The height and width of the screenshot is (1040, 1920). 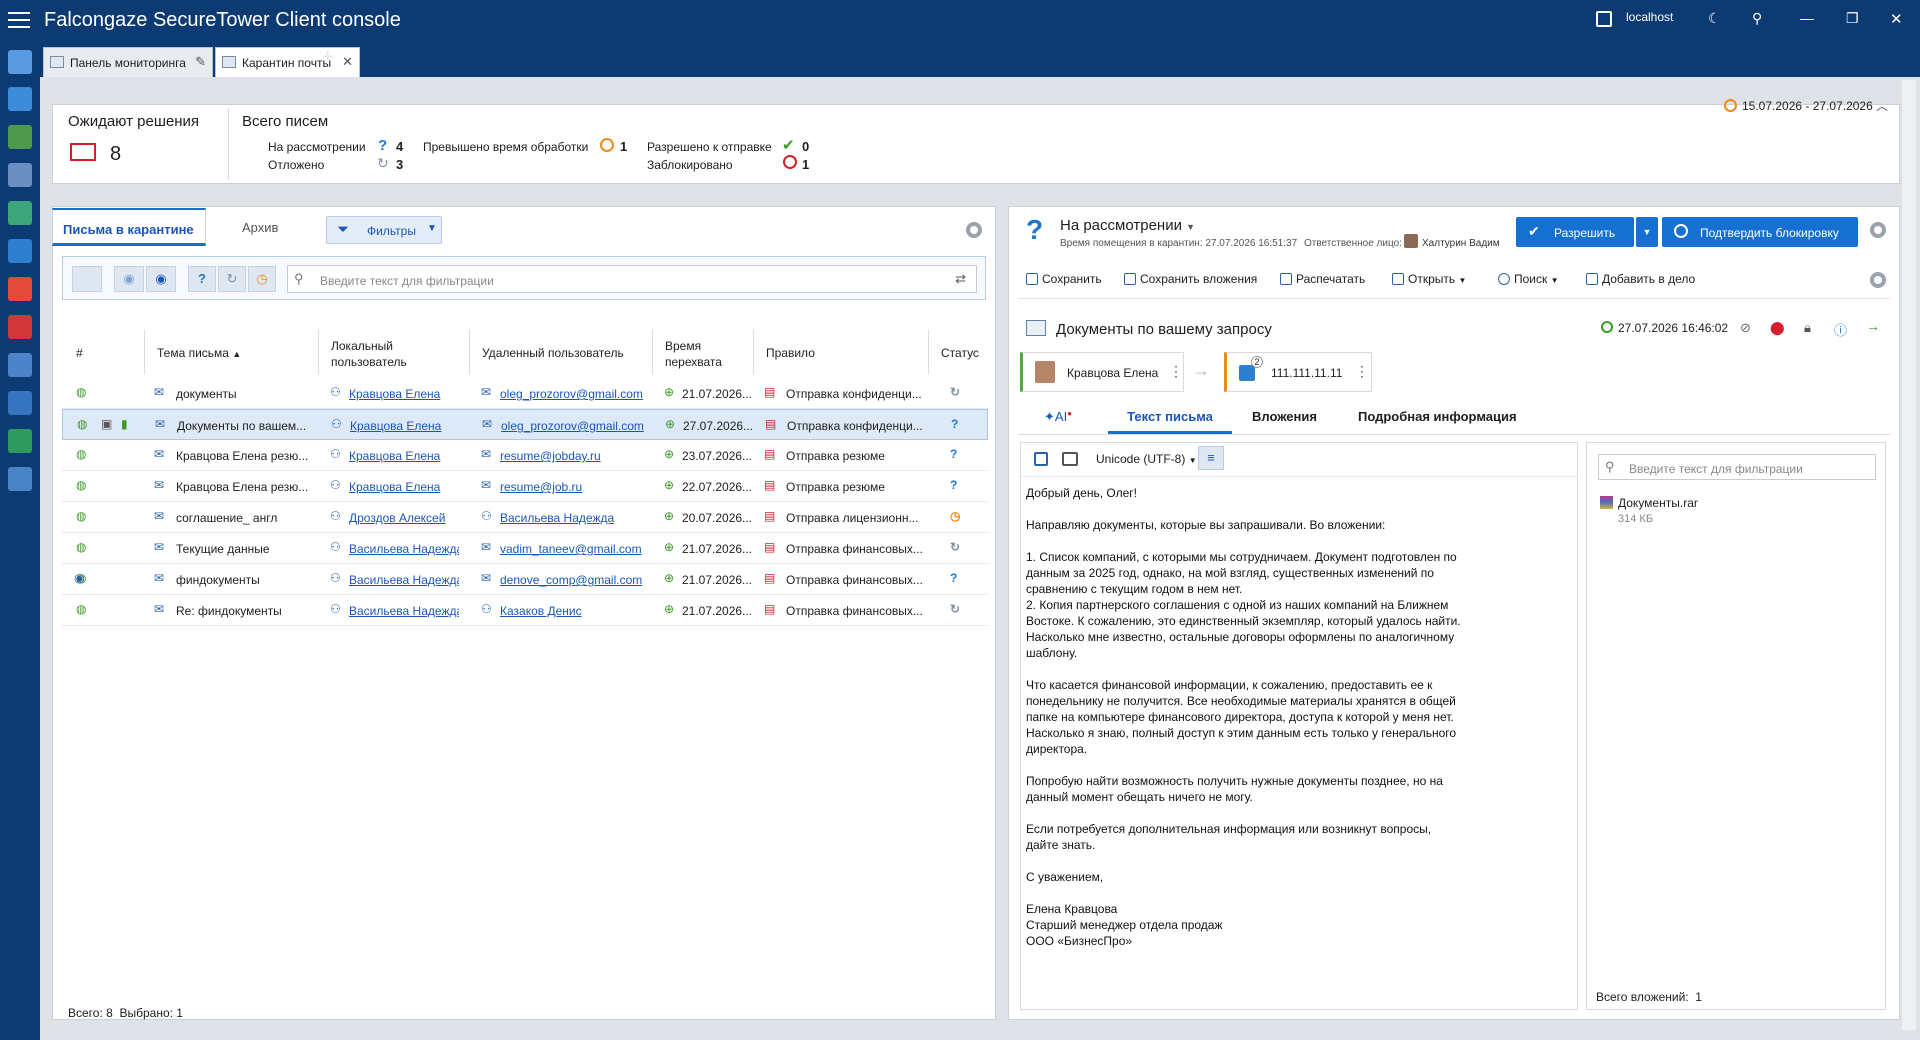 What do you see at coordinates (19, 20) in the screenshot?
I see `menu-icon` at bounding box center [19, 20].